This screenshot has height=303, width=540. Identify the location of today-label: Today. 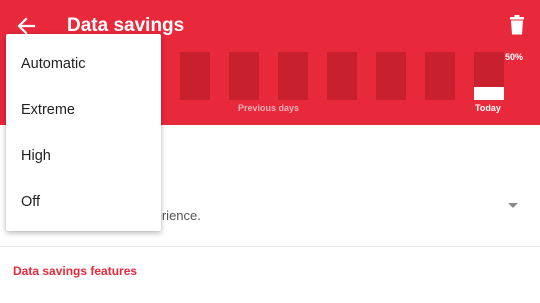
(488, 108).